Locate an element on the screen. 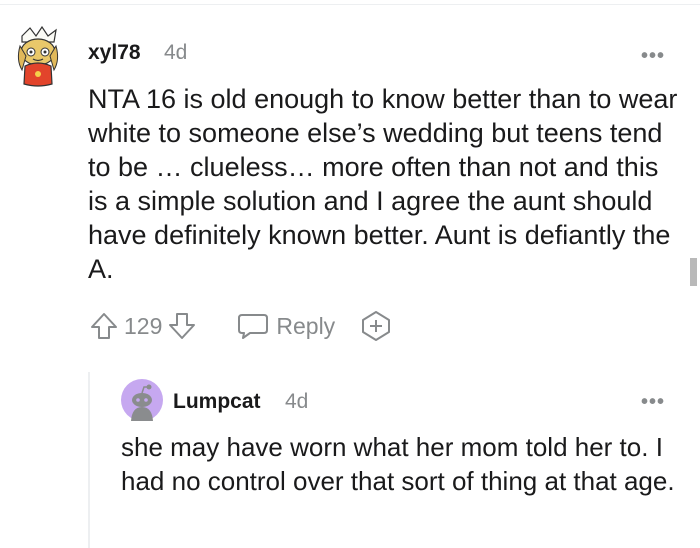  top-divider is located at coordinates (350, 4).